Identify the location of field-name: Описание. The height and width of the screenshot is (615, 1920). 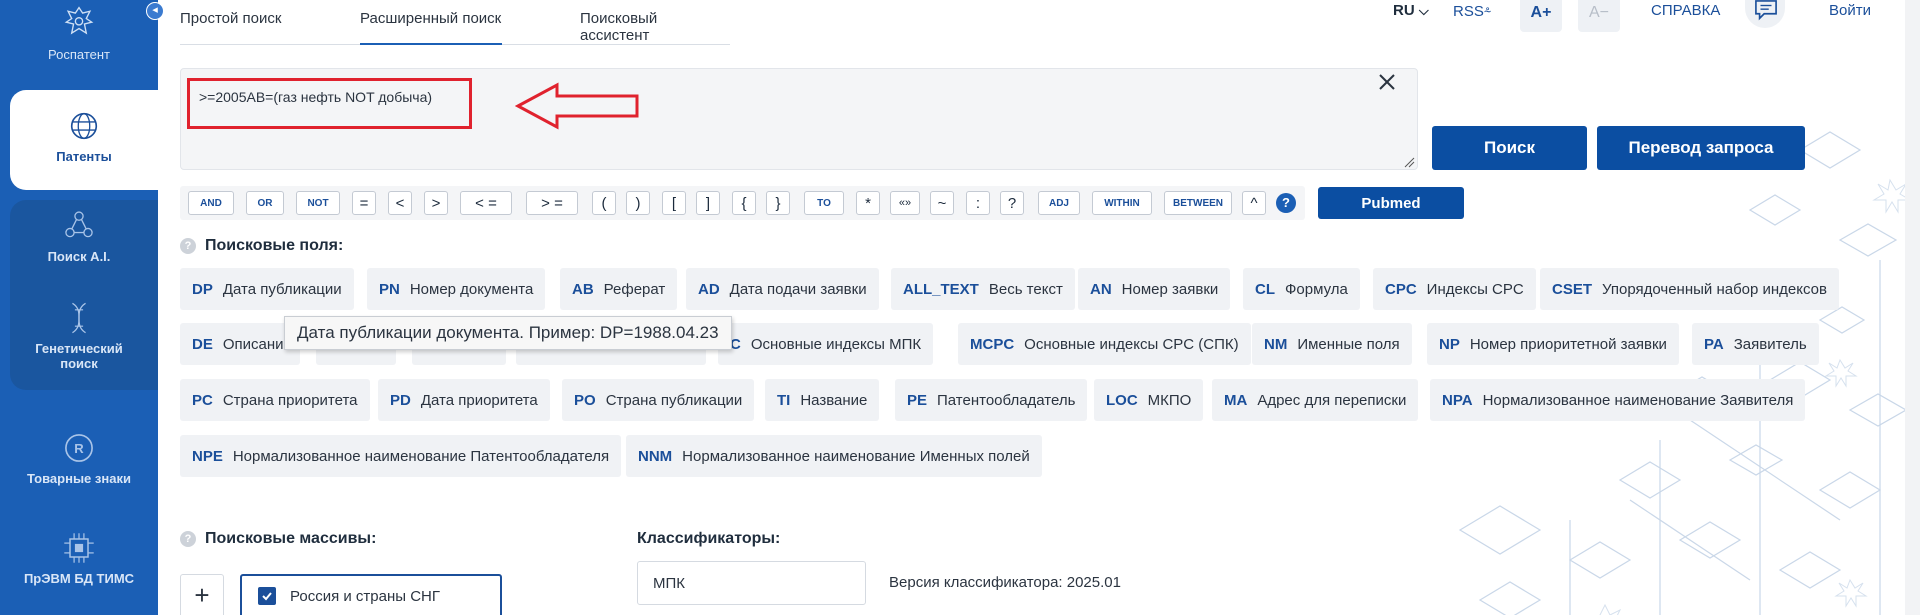
(257, 344).